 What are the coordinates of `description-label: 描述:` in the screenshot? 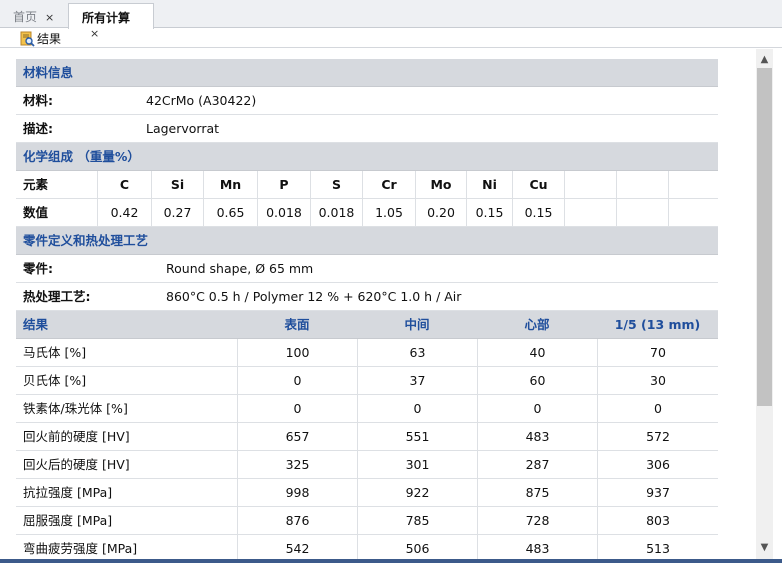 It's located at (38, 128).